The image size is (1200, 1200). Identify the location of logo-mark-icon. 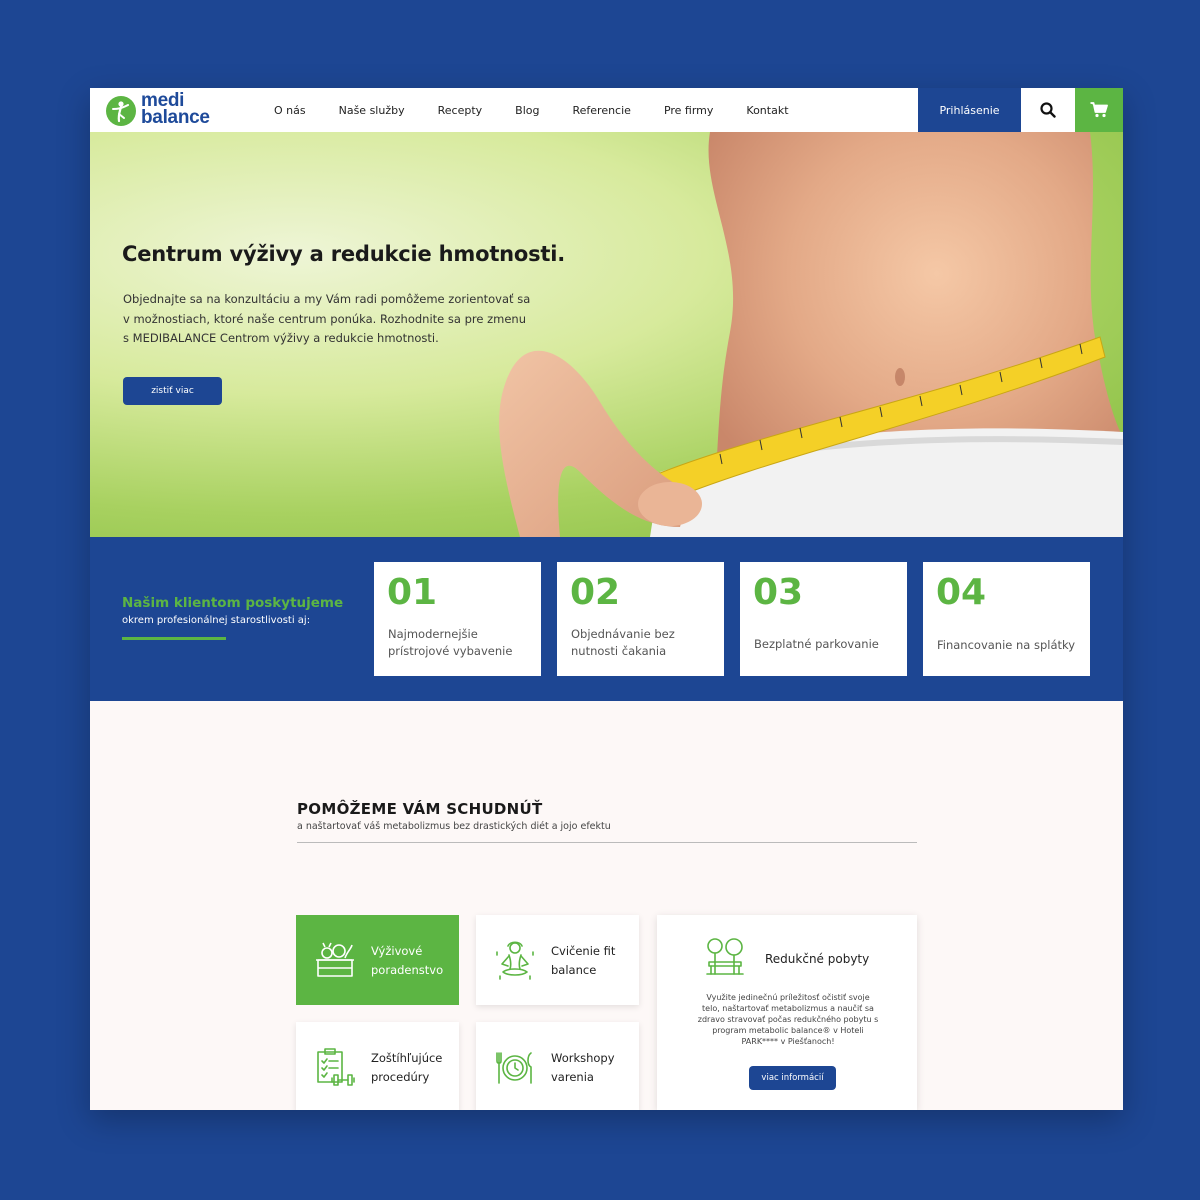
(121, 111).